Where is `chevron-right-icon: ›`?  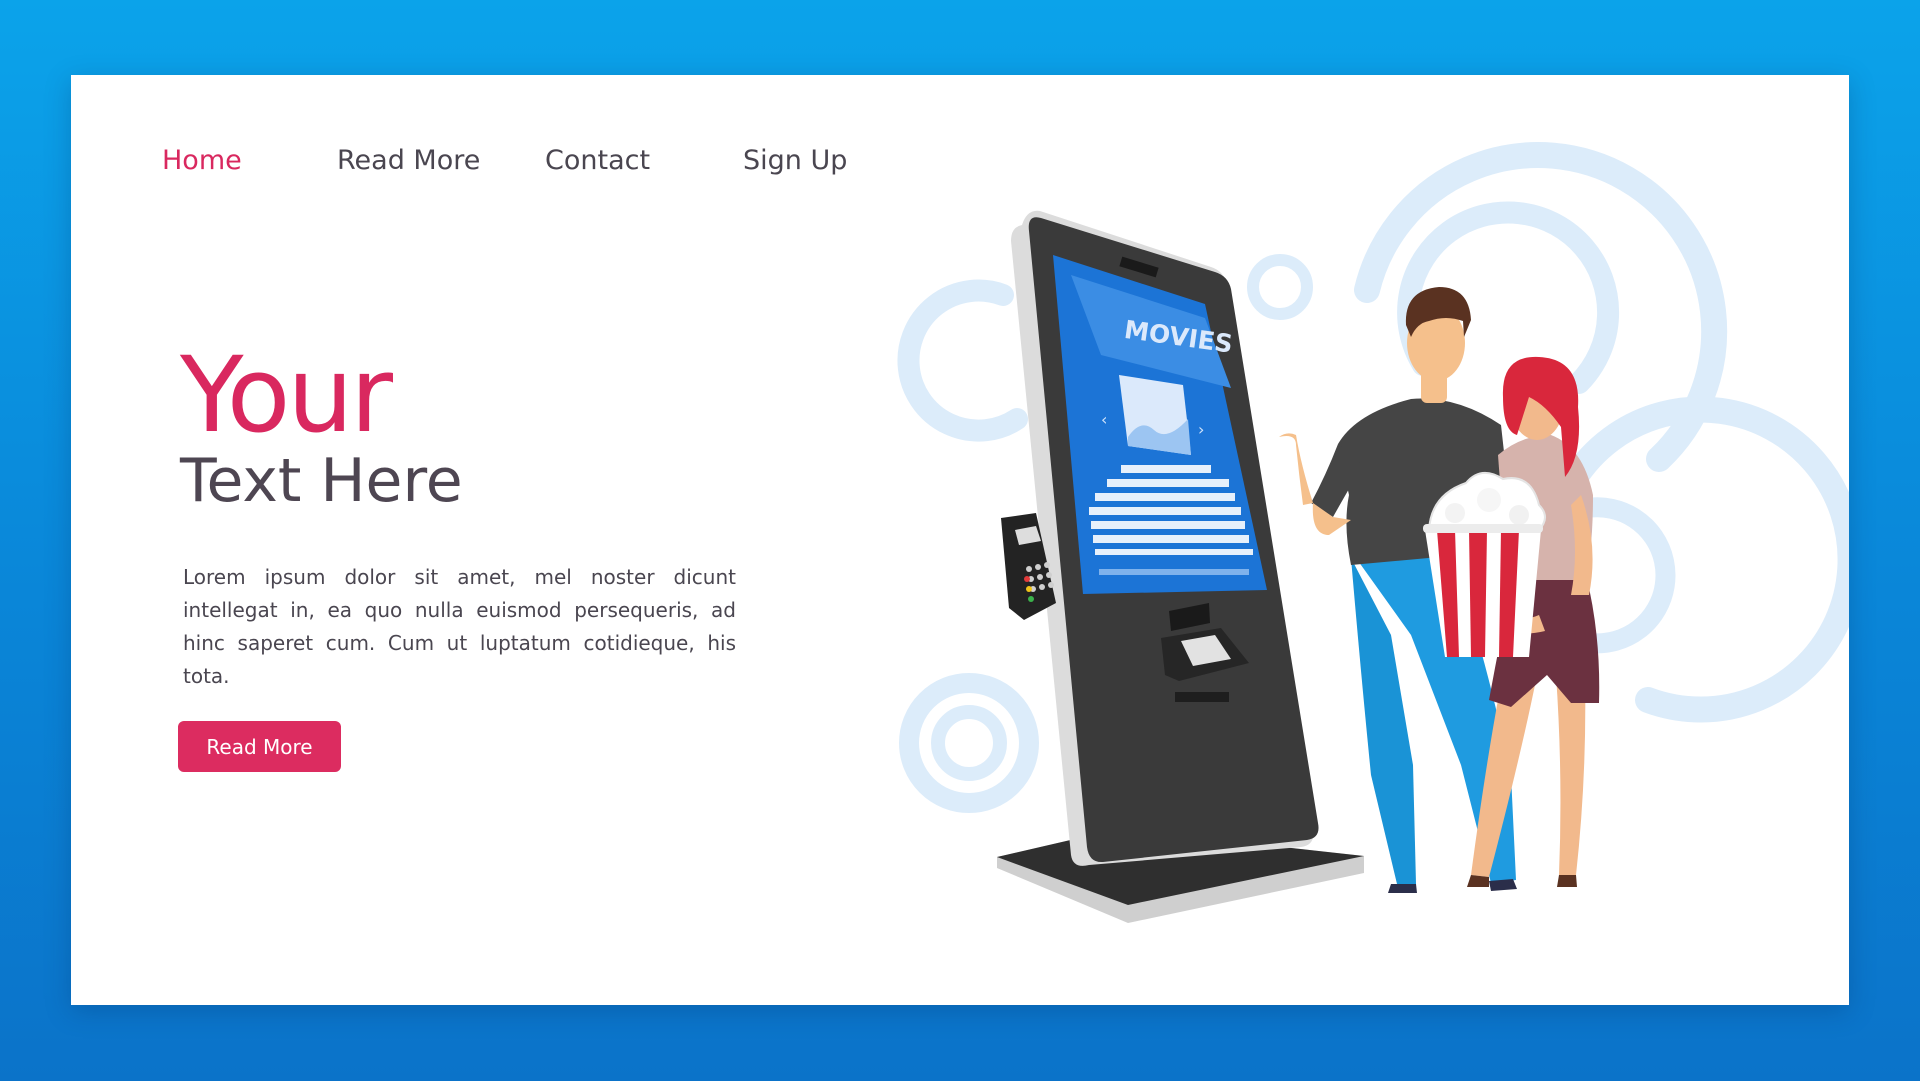
chevron-right-icon: › is located at coordinates (1201, 429).